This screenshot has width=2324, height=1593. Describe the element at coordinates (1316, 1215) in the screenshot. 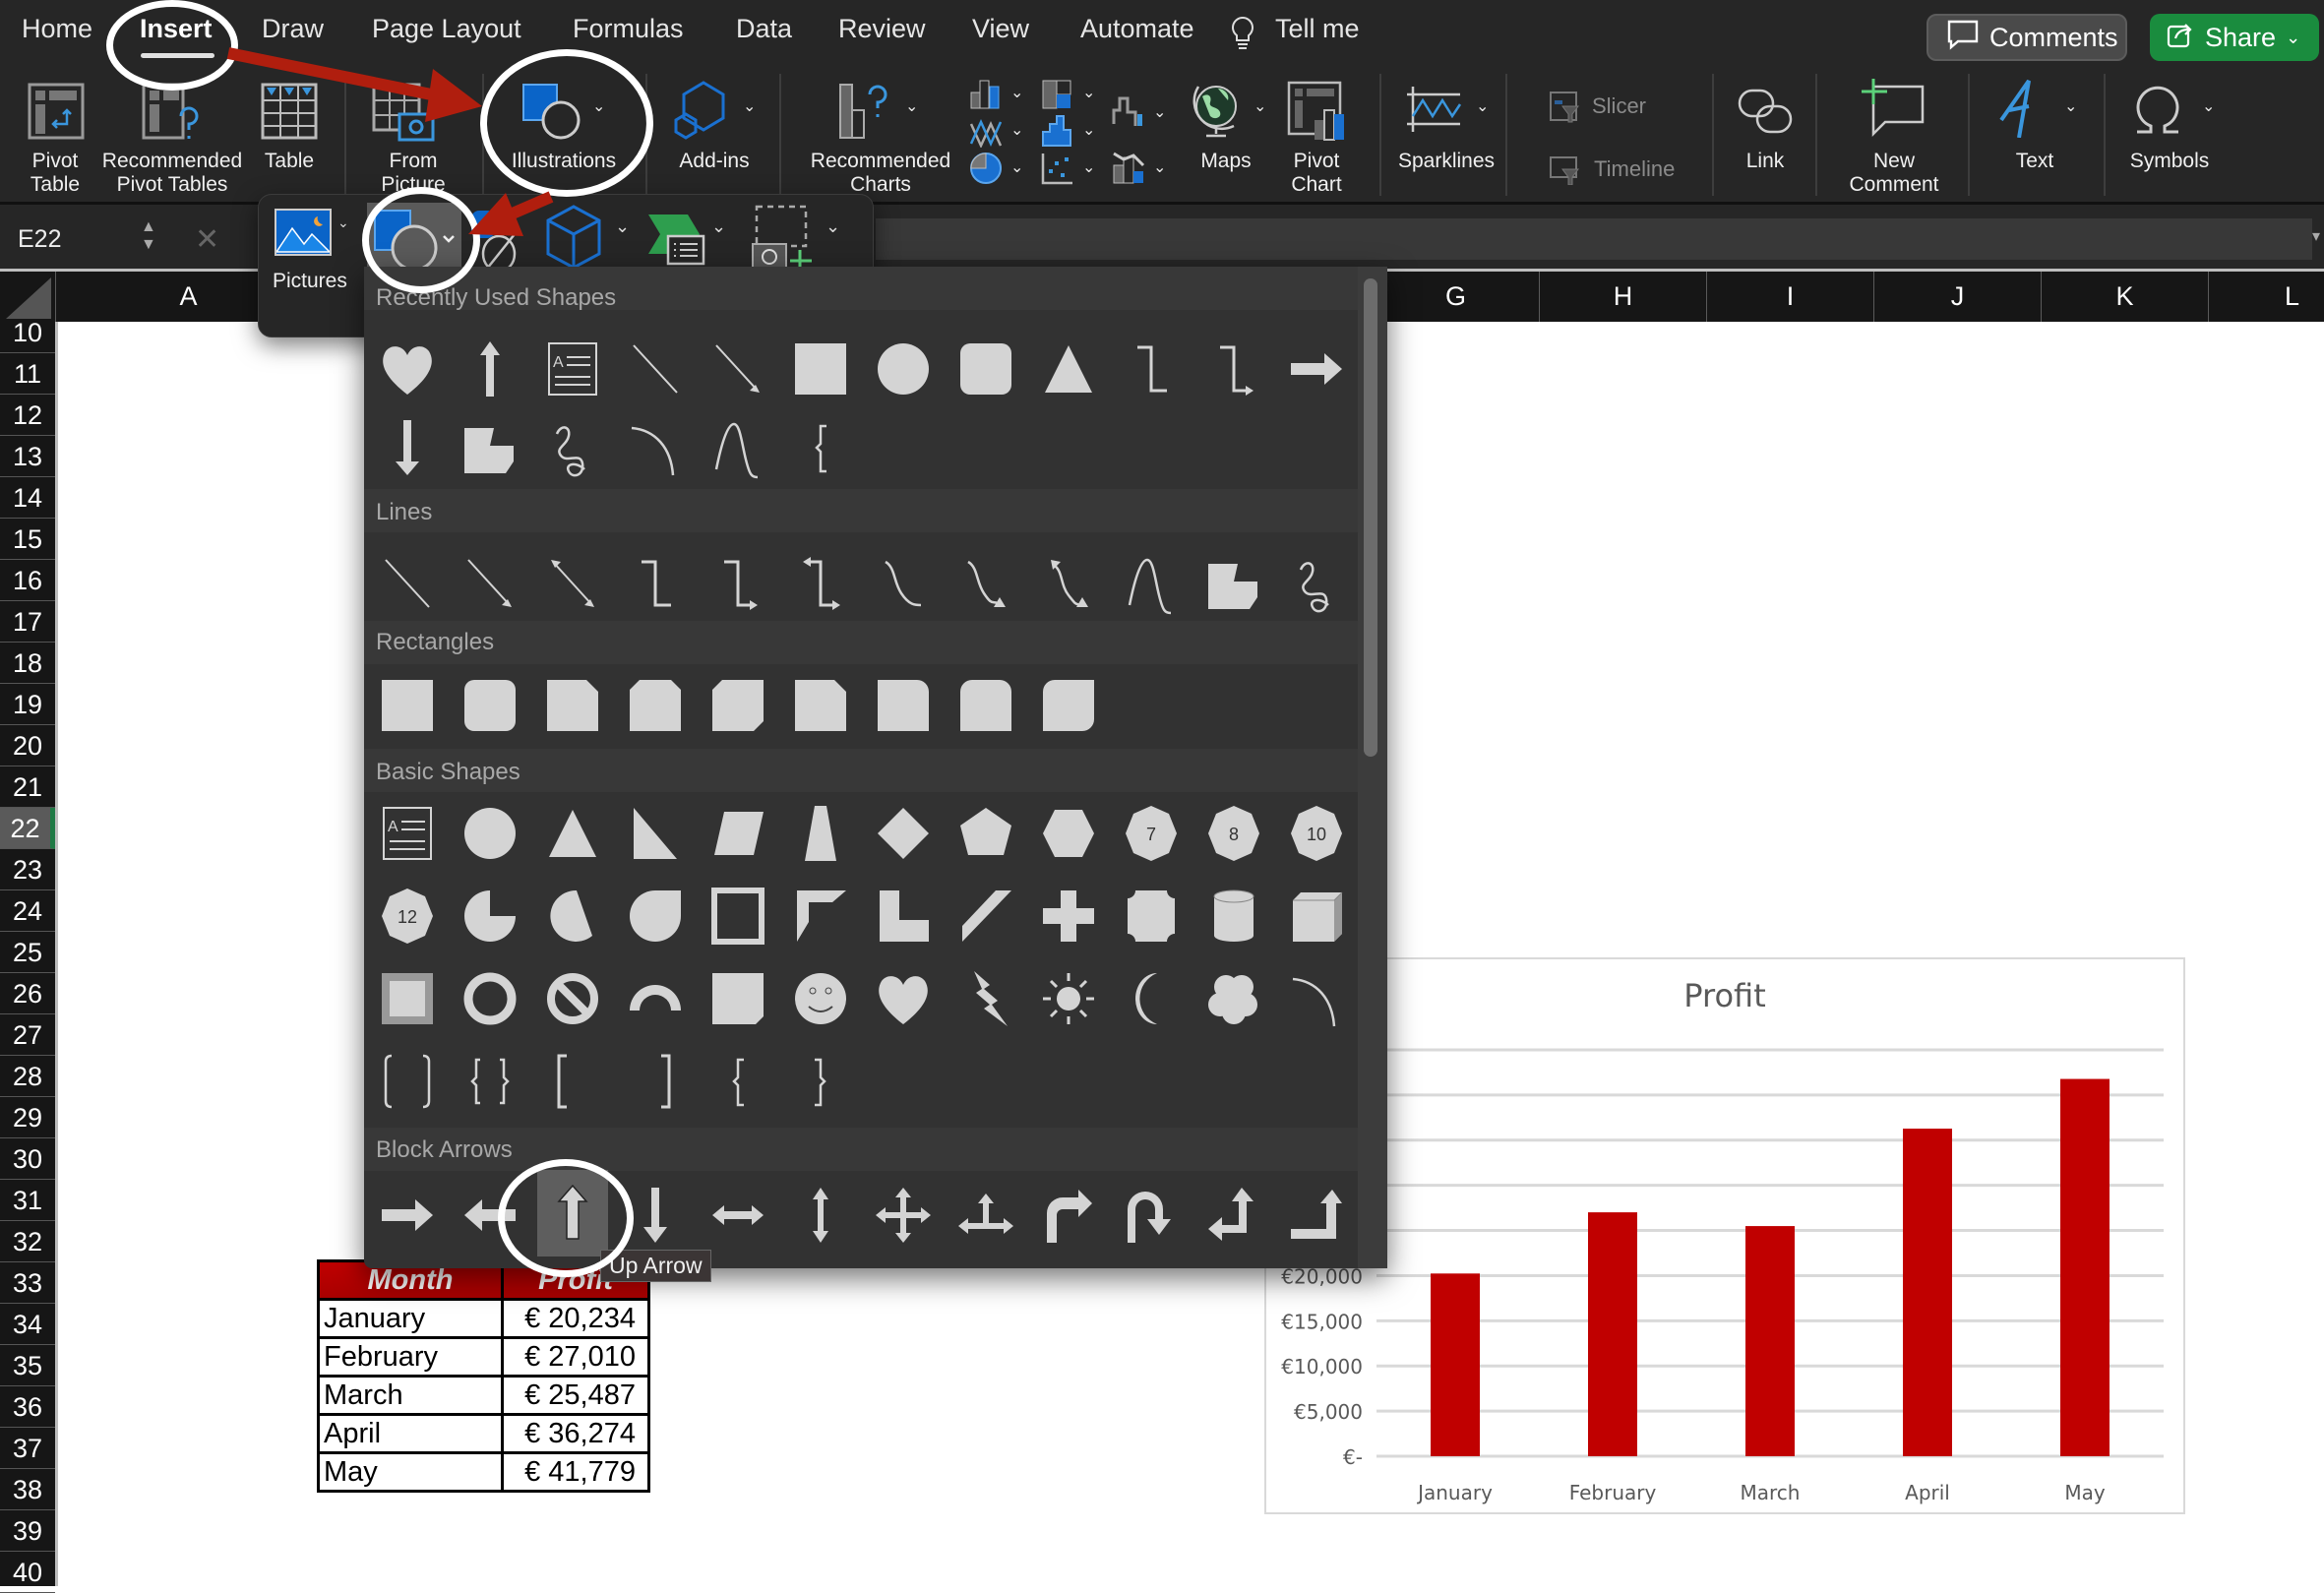

I see `shape-bent-up-arrow` at that location.